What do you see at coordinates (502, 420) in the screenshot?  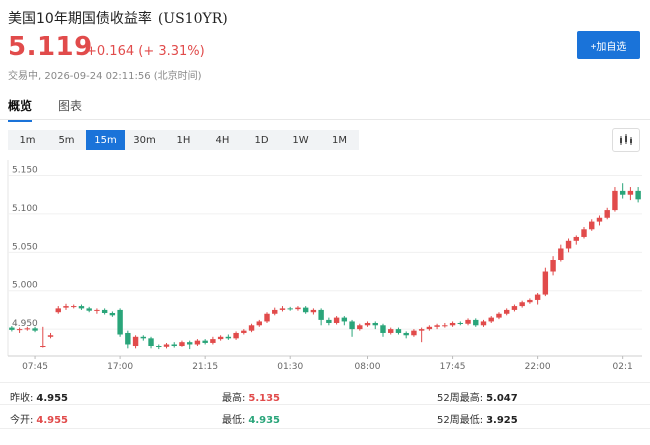 I see `stat-52wk-low-value: 3.925` at bounding box center [502, 420].